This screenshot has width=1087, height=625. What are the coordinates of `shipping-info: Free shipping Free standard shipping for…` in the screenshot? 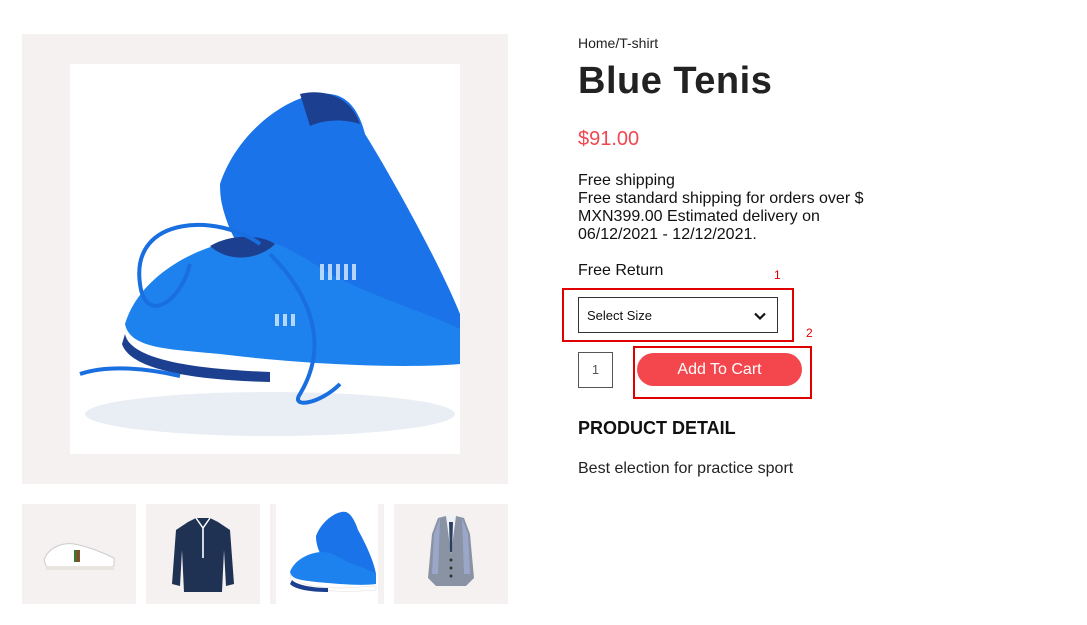 It's located at (728, 208).